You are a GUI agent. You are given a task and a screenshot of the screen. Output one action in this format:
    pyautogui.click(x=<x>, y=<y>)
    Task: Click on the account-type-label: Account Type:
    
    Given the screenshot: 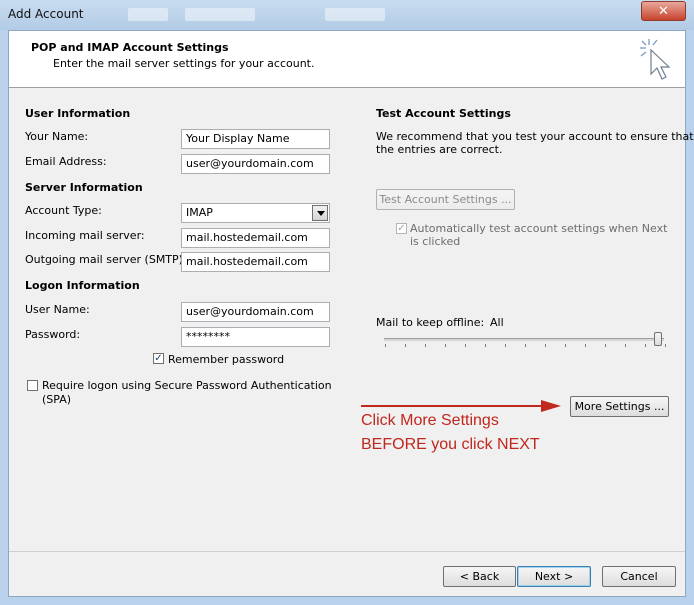 What is the action you would take?
    pyautogui.click(x=63, y=210)
    